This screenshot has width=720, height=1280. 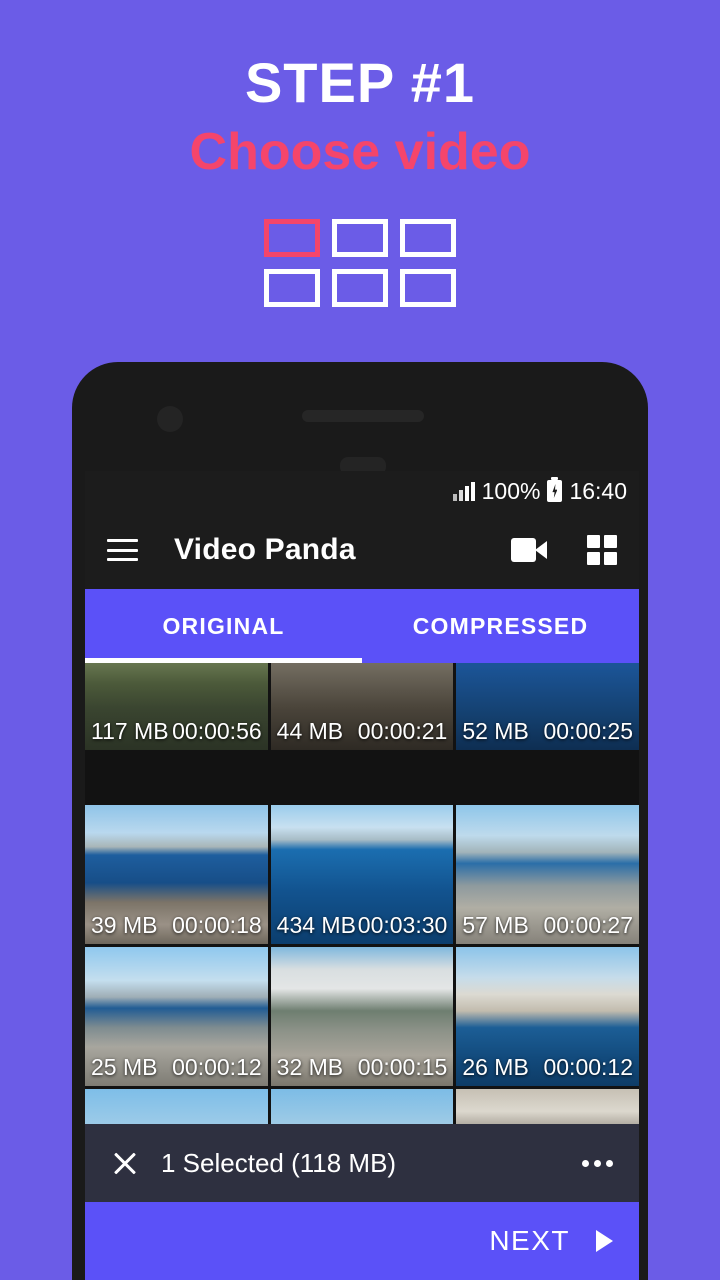 What do you see at coordinates (125, 1163) in the screenshot?
I see `close-x-icon` at bounding box center [125, 1163].